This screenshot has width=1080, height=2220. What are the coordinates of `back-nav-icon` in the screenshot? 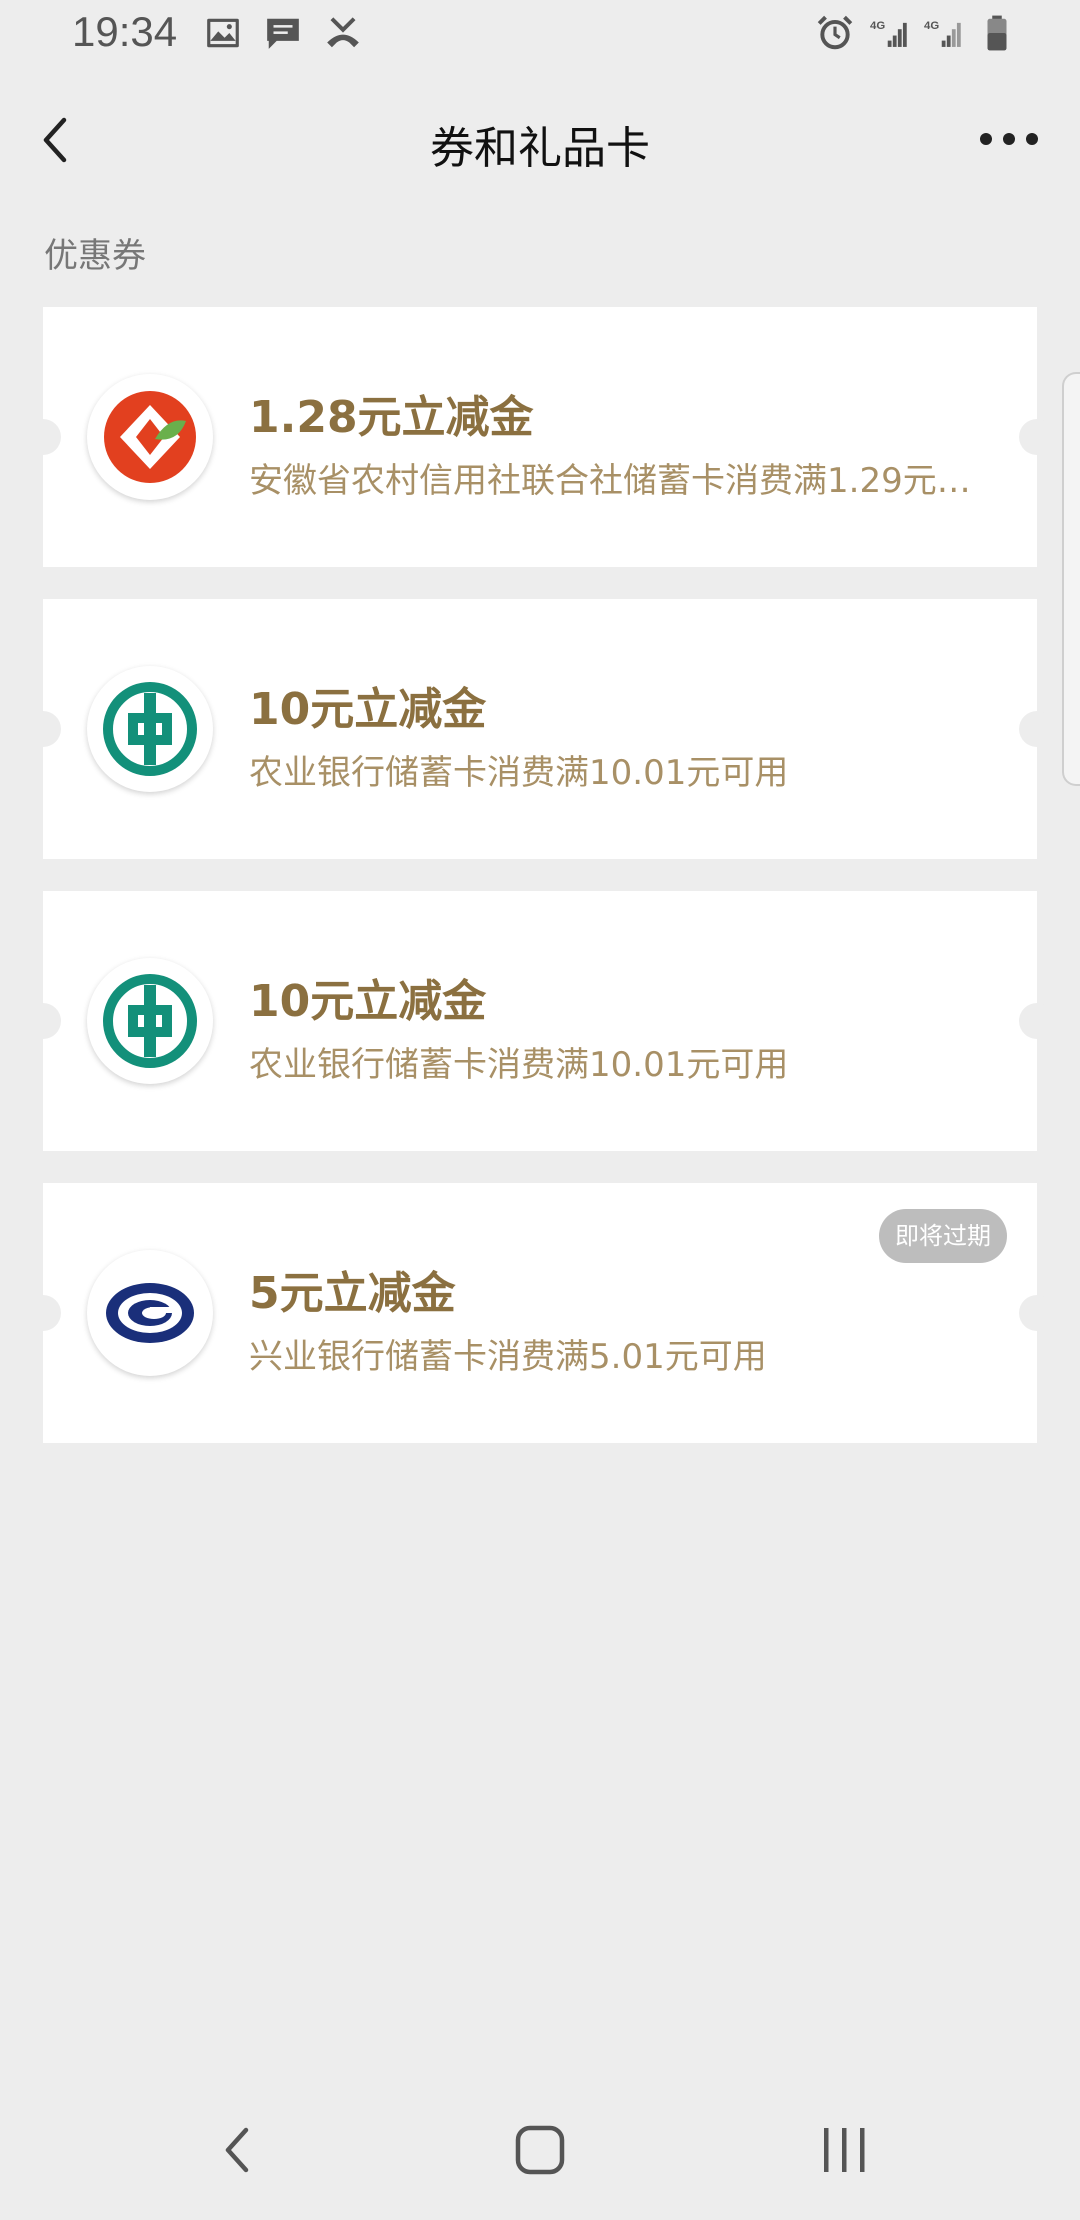 It's located at (240, 2150).